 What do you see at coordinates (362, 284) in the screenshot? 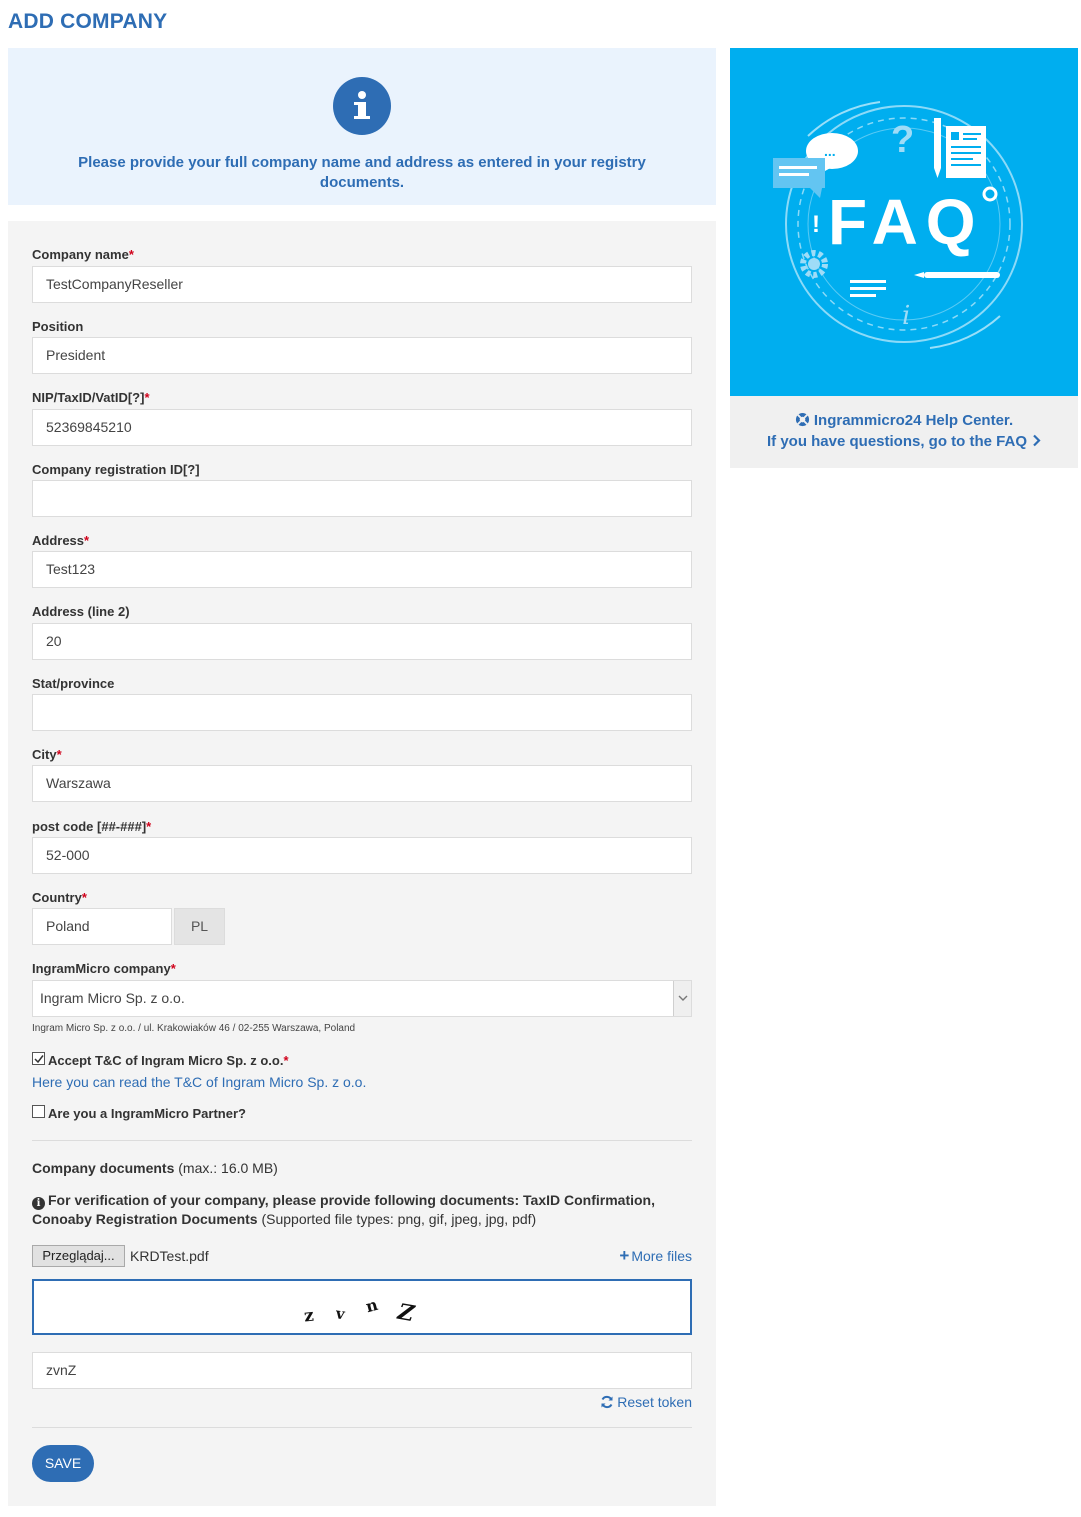
I see `company-name-input: TestCompanyReseller` at bounding box center [362, 284].